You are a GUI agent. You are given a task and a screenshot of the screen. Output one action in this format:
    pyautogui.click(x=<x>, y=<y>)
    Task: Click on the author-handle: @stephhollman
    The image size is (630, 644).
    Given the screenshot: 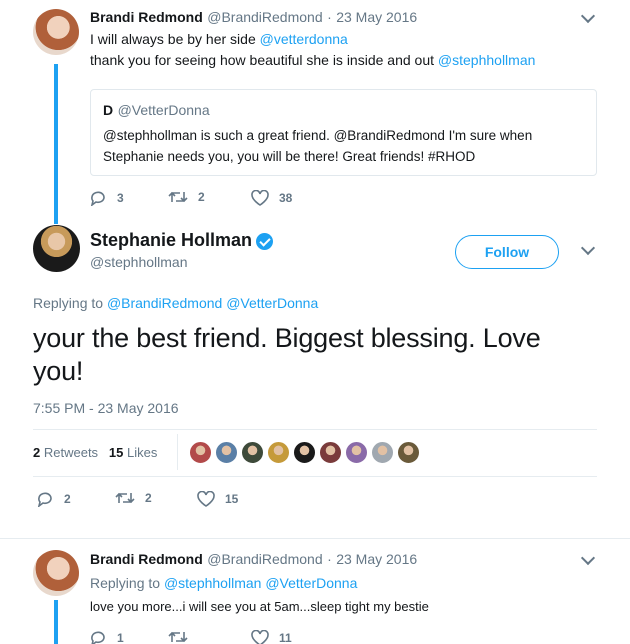 What is the action you would take?
    pyautogui.click(x=139, y=262)
    